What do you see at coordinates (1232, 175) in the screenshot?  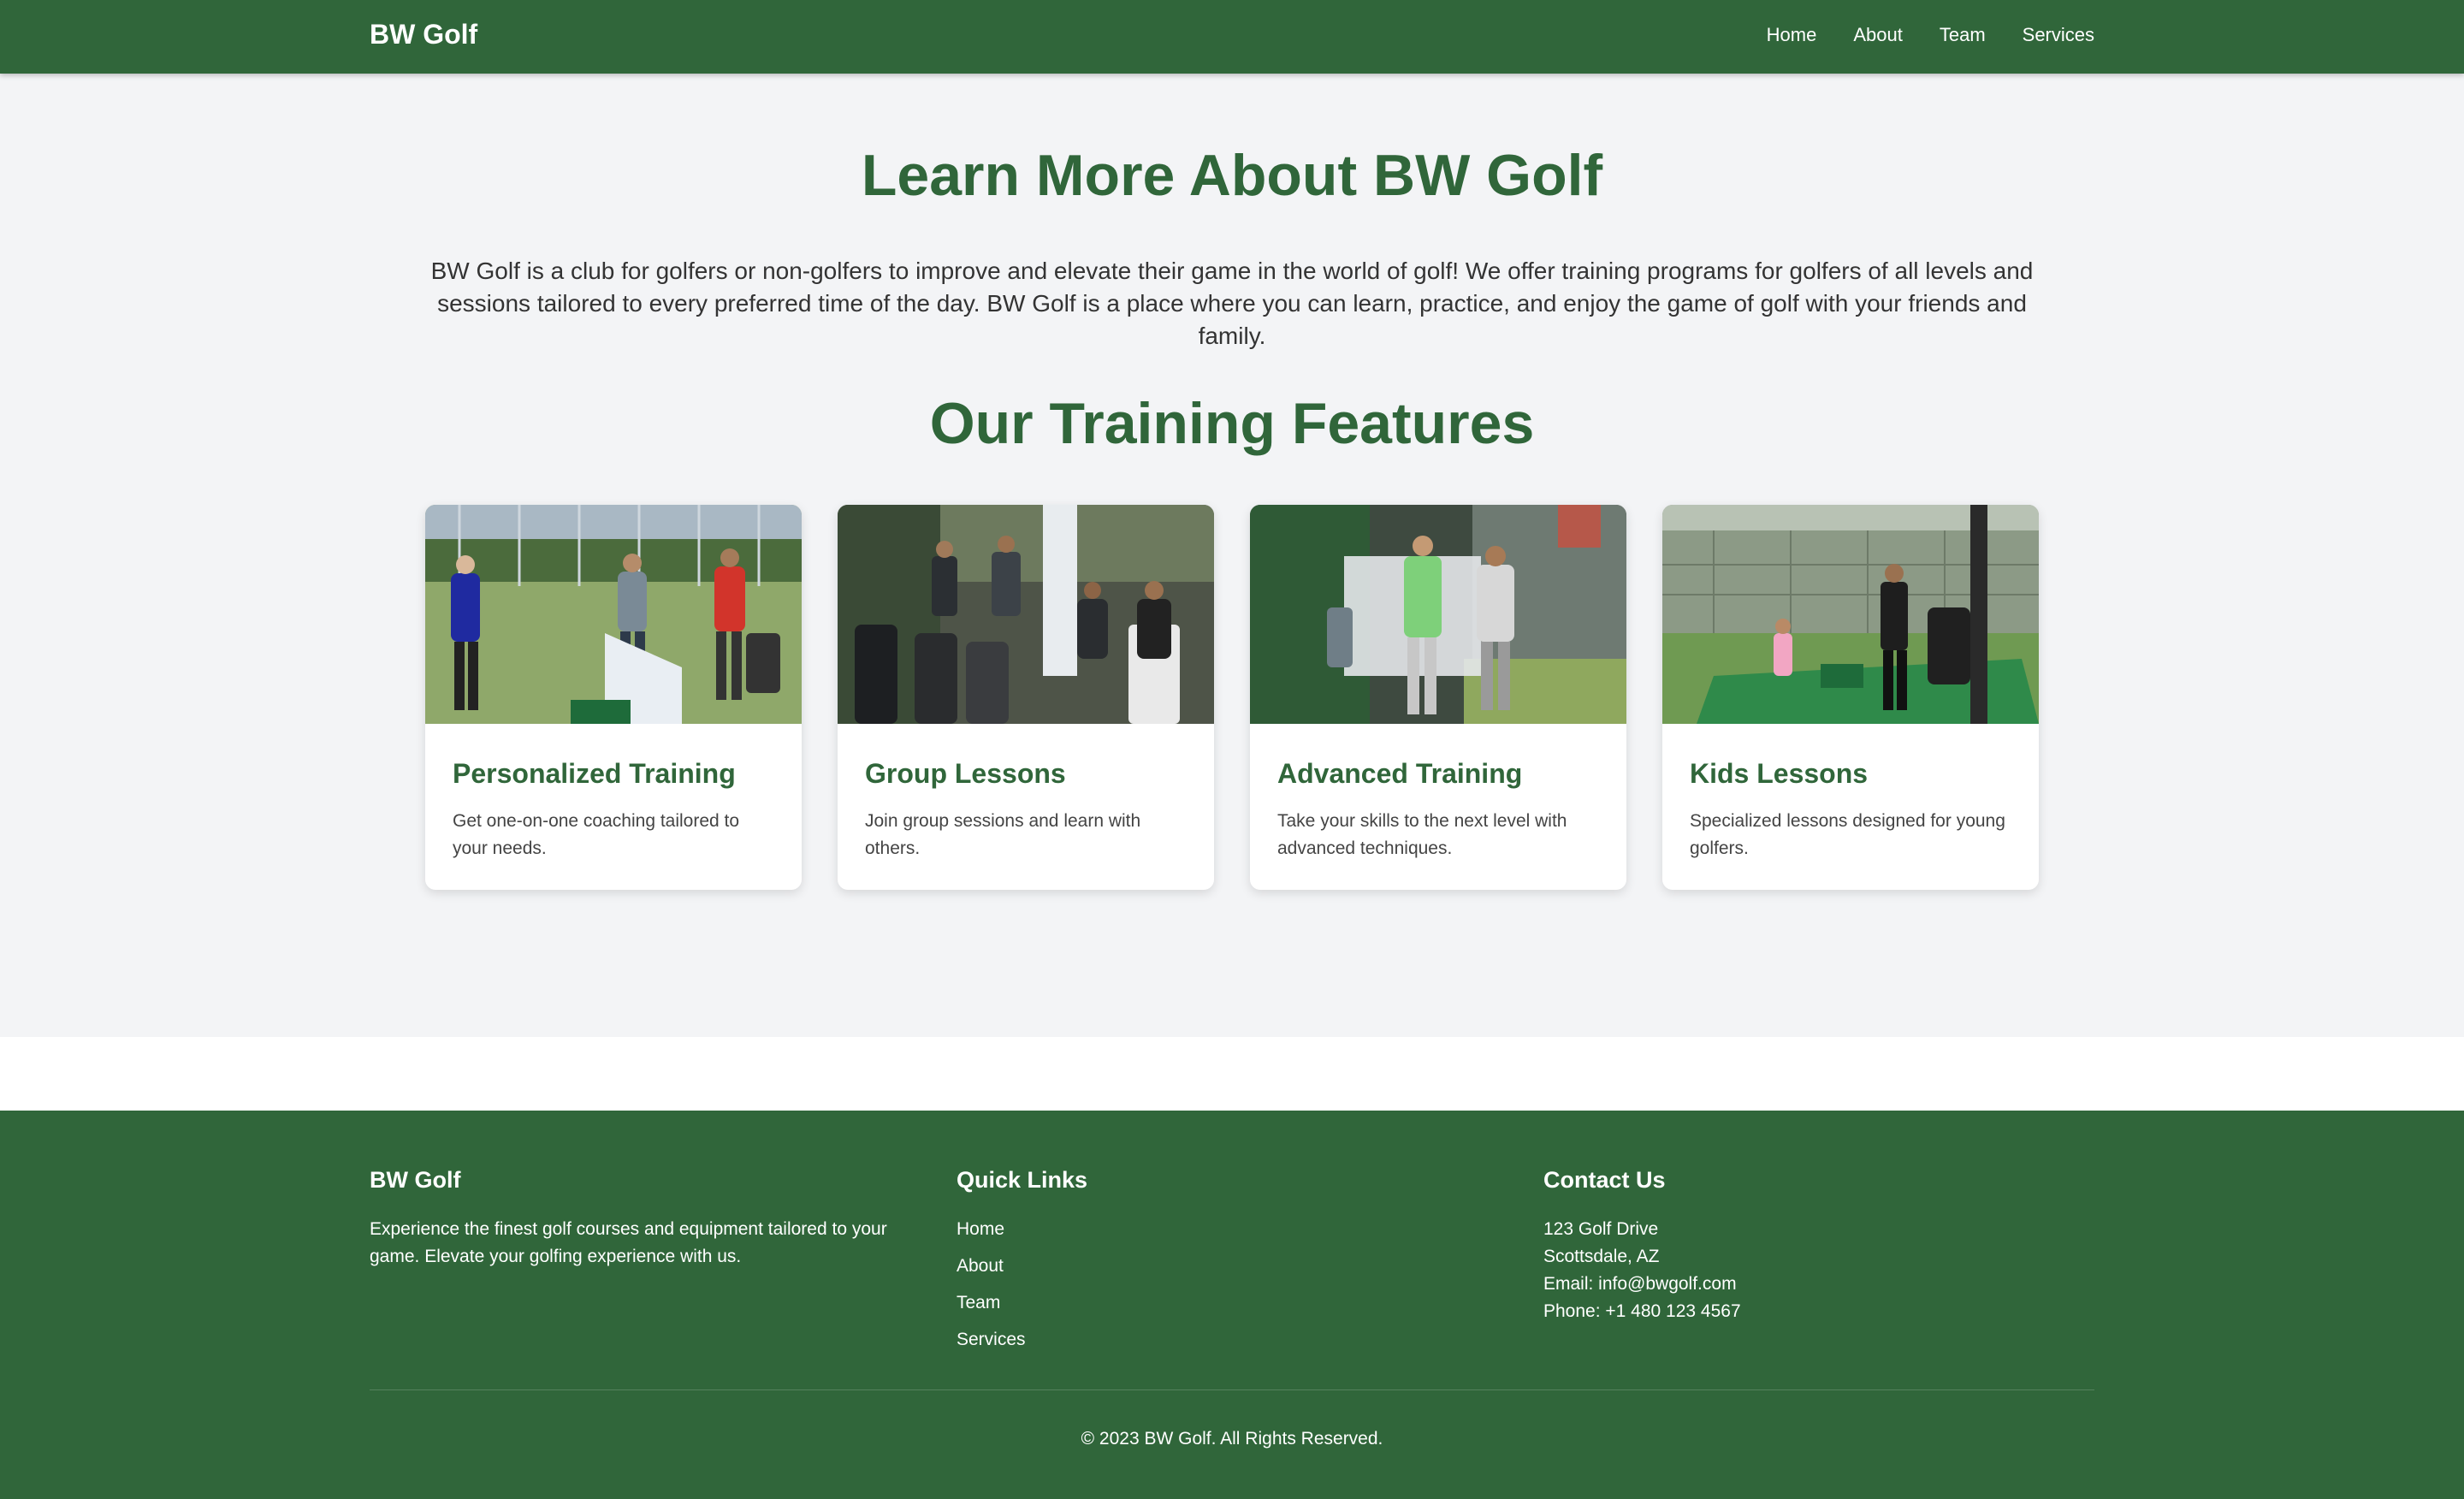 I see `about-title: Learn More About BW Golf` at bounding box center [1232, 175].